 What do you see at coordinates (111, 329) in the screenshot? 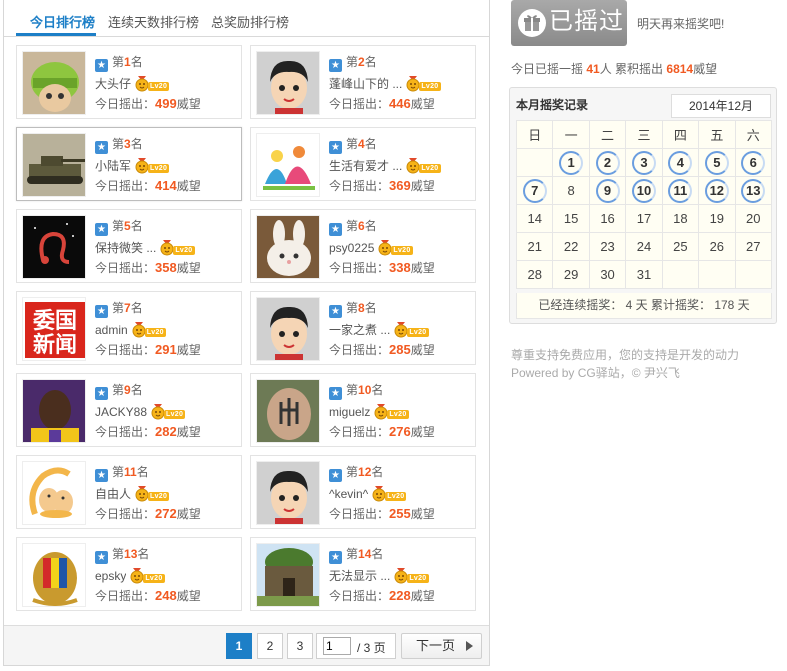
I see `username-link: admin` at bounding box center [111, 329].